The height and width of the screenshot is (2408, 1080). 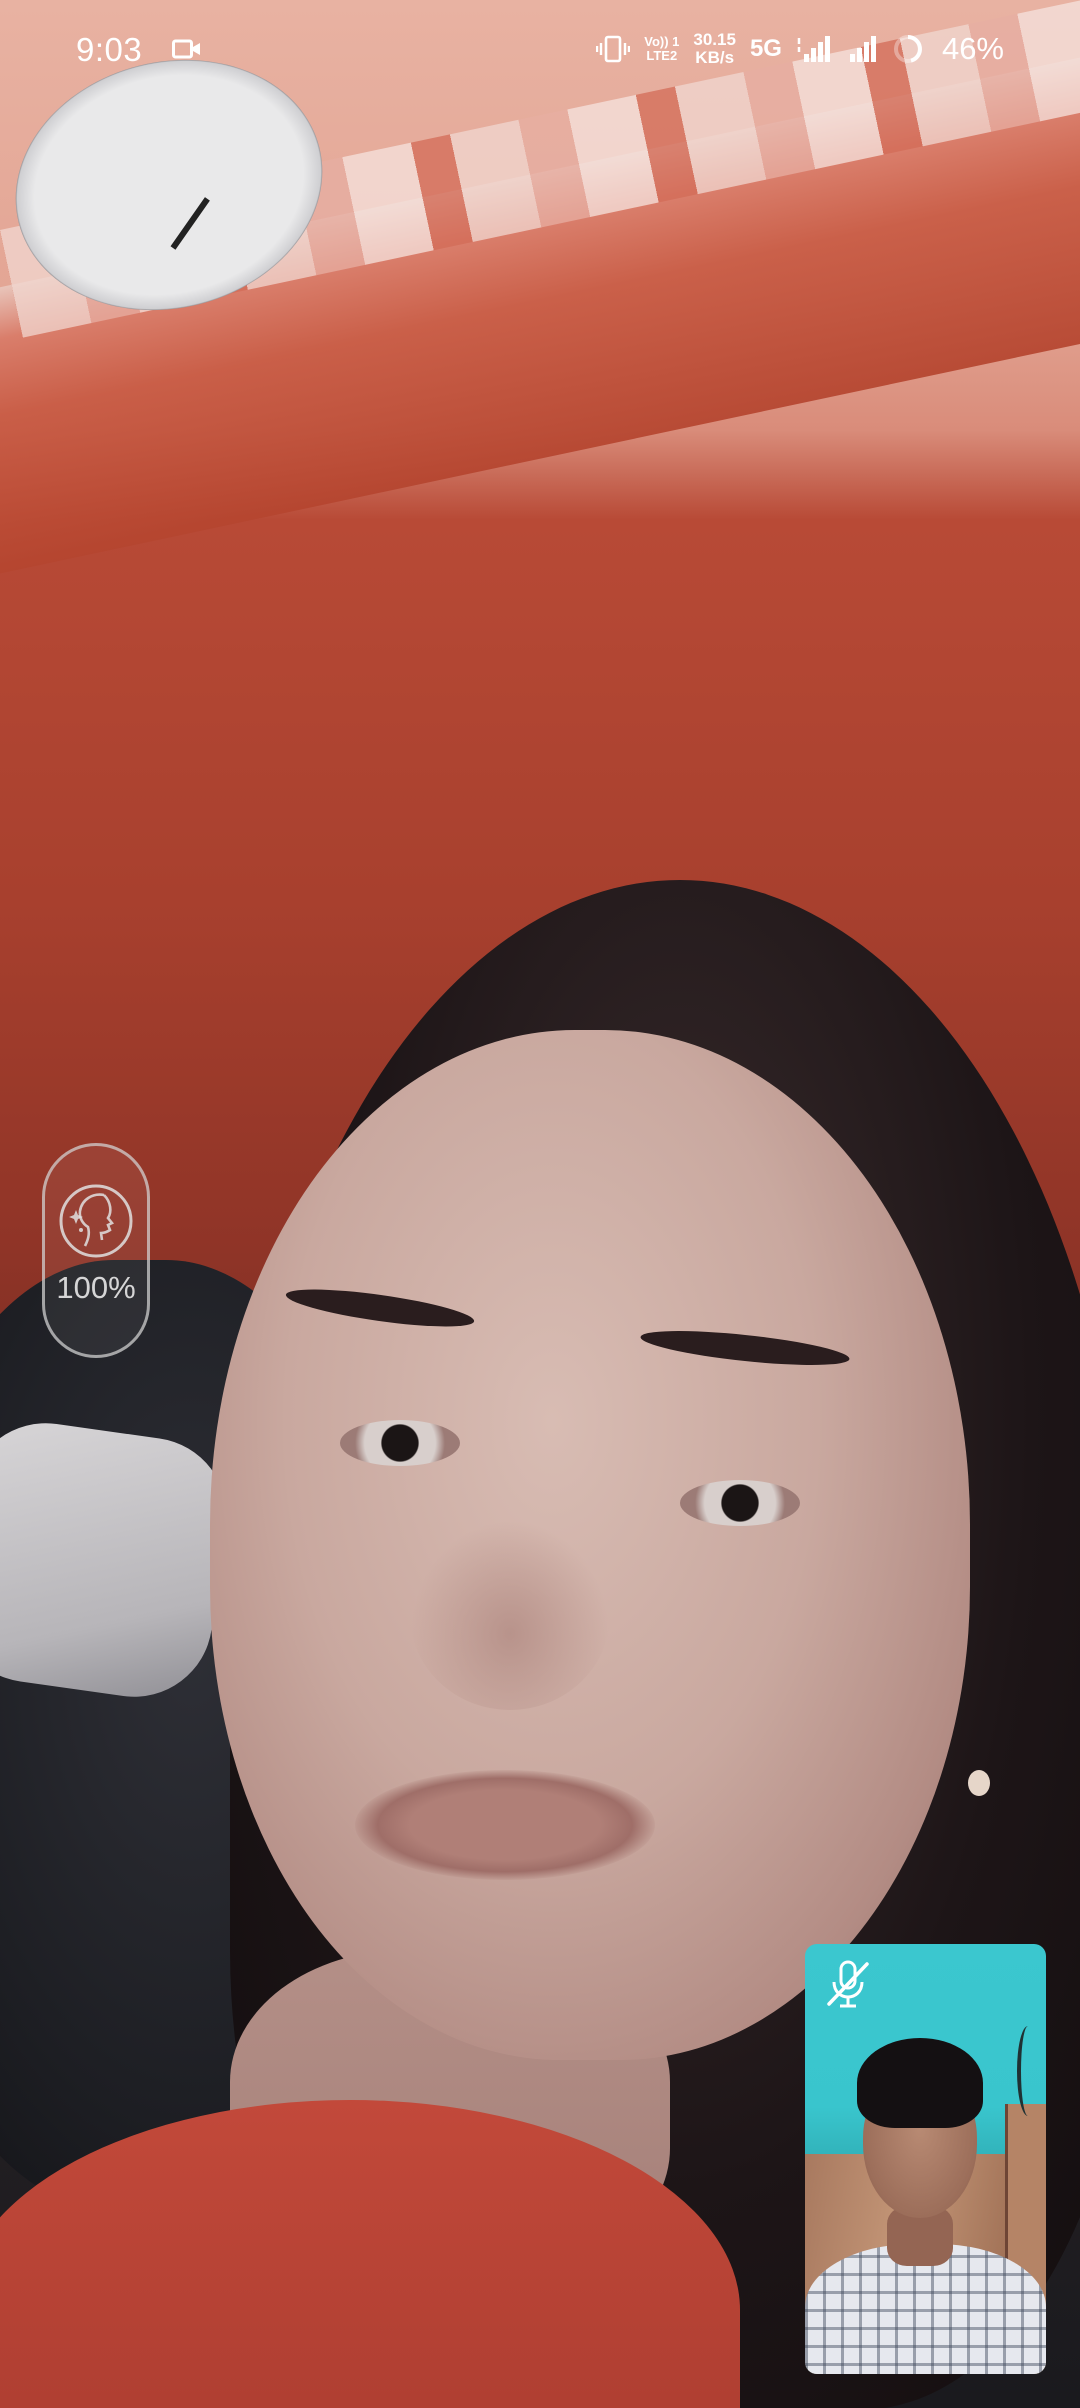 What do you see at coordinates (714, 39) in the screenshot?
I see `network-speed-value: 30.15` at bounding box center [714, 39].